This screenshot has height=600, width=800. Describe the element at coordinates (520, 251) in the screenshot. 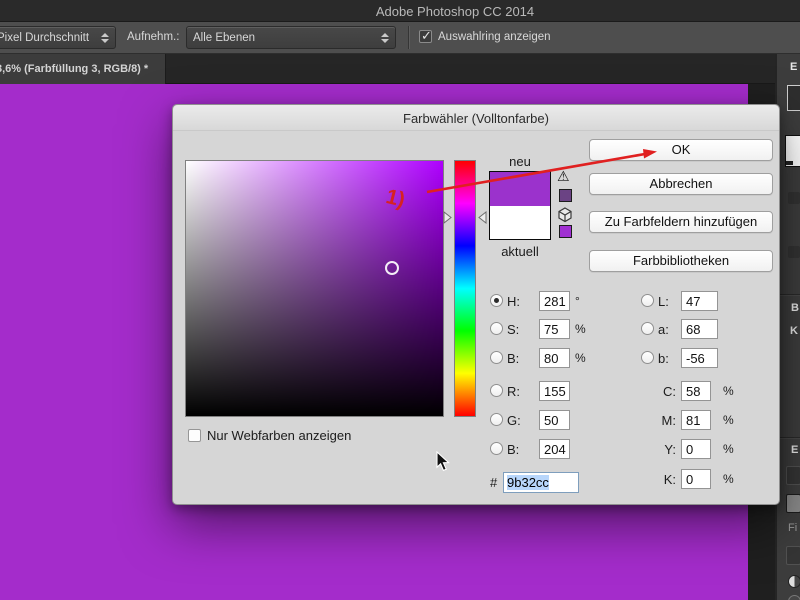

I see `current-color-label: aktuell` at that location.